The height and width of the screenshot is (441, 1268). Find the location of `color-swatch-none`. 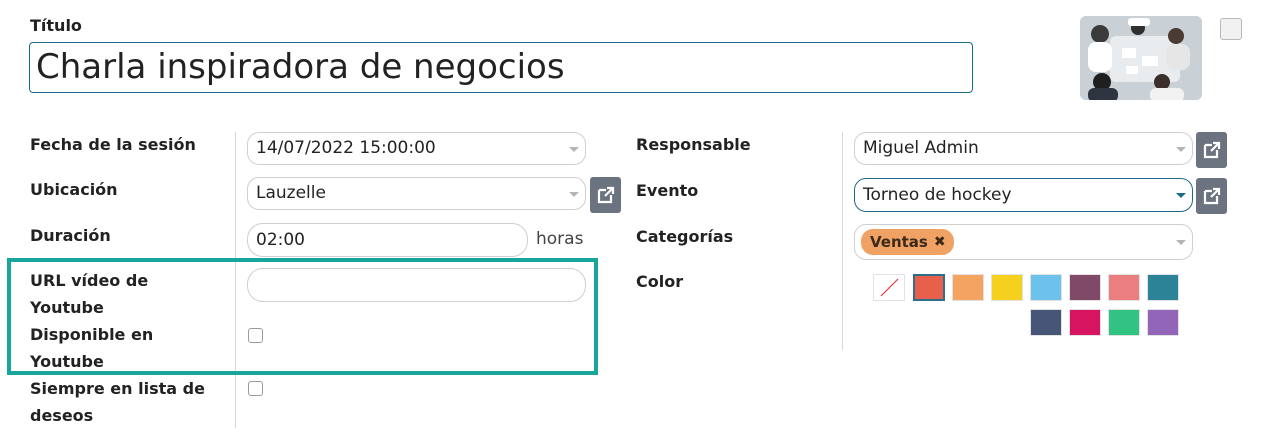

color-swatch-none is located at coordinates (889, 287).